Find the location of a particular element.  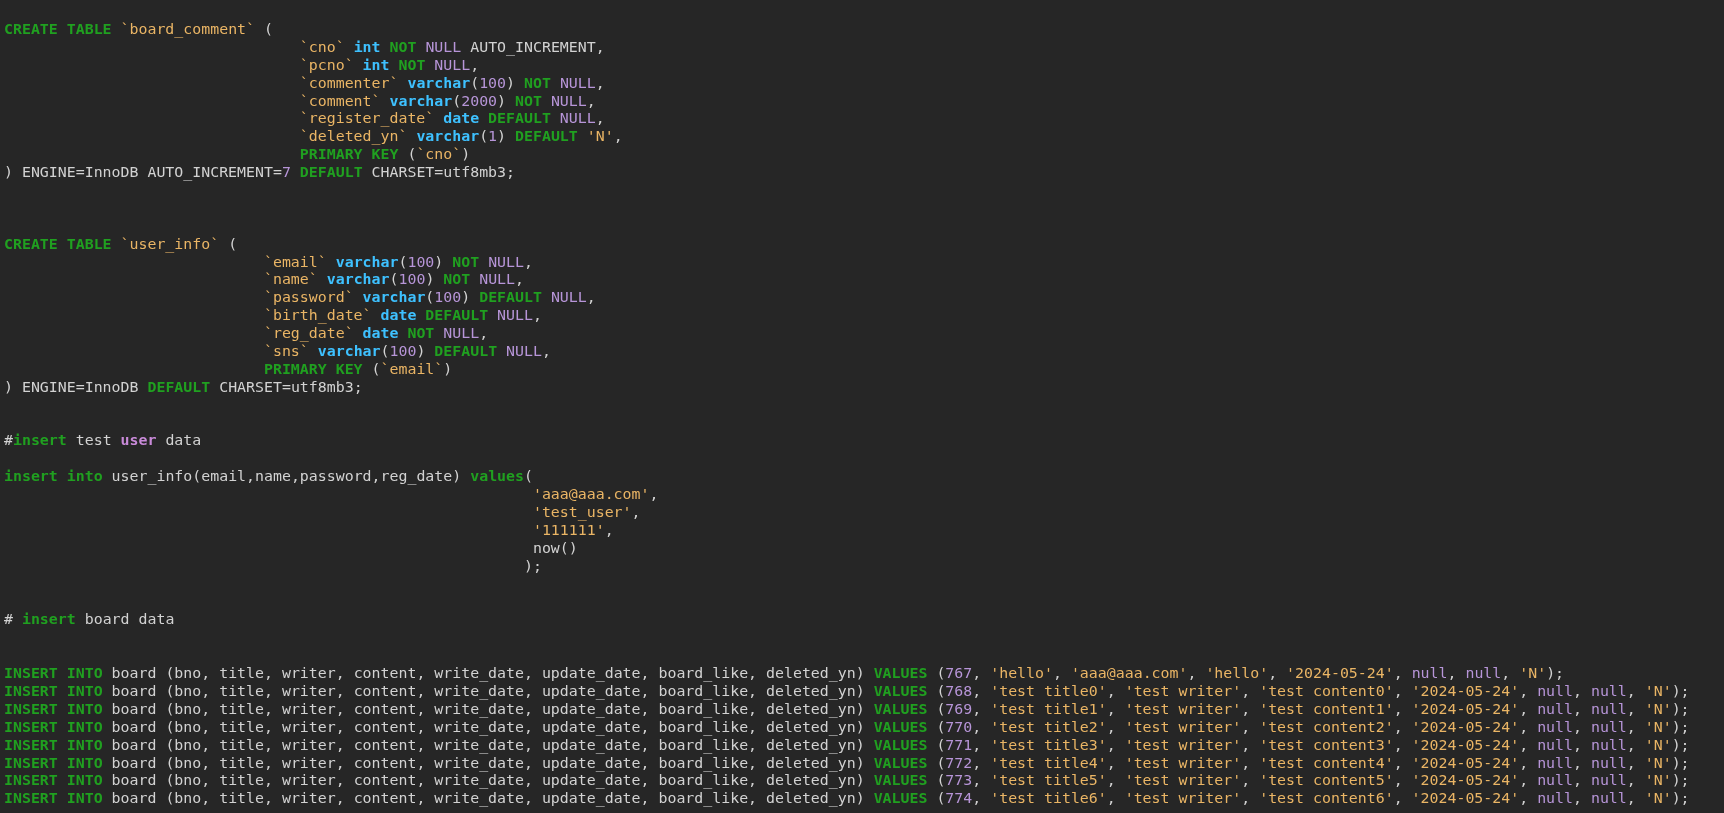

code-line: `comment` varchar(2000) NOT NULL, is located at coordinates (447, 101).